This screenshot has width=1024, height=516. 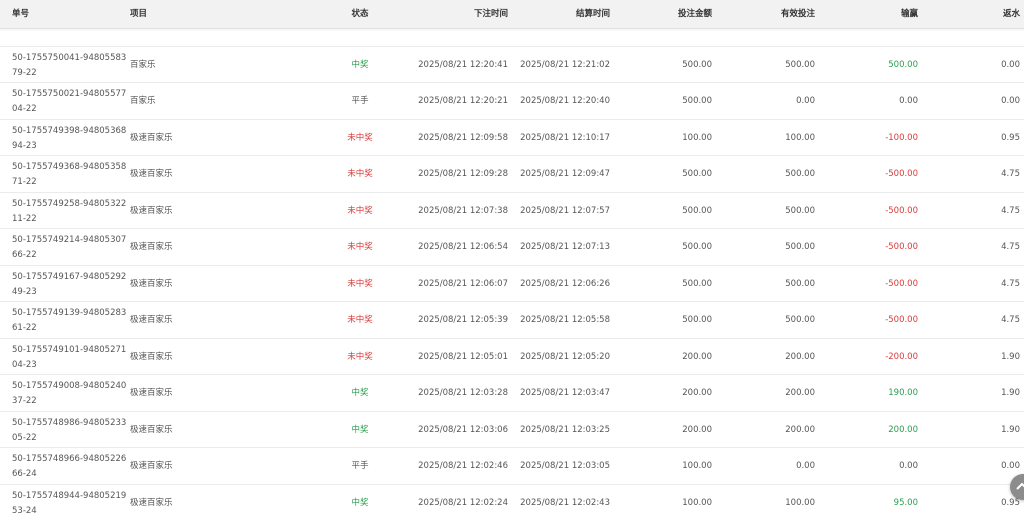 What do you see at coordinates (463, 466) in the screenshot?
I see `bet-time-cell: 2025/08/21 12:02:46` at bounding box center [463, 466].